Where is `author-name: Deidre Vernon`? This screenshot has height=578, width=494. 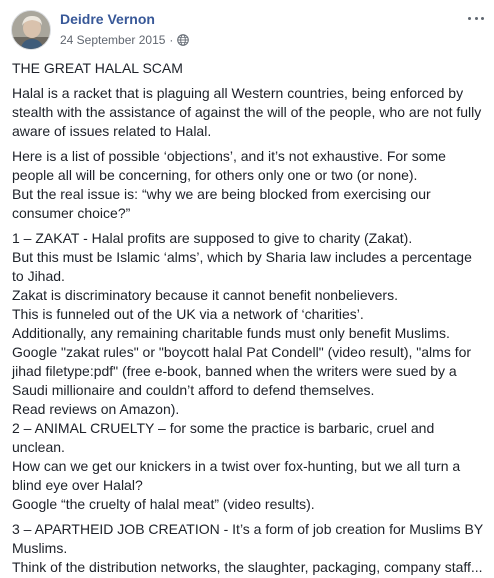 author-name: Deidre Vernon is located at coordinates (107, 19).